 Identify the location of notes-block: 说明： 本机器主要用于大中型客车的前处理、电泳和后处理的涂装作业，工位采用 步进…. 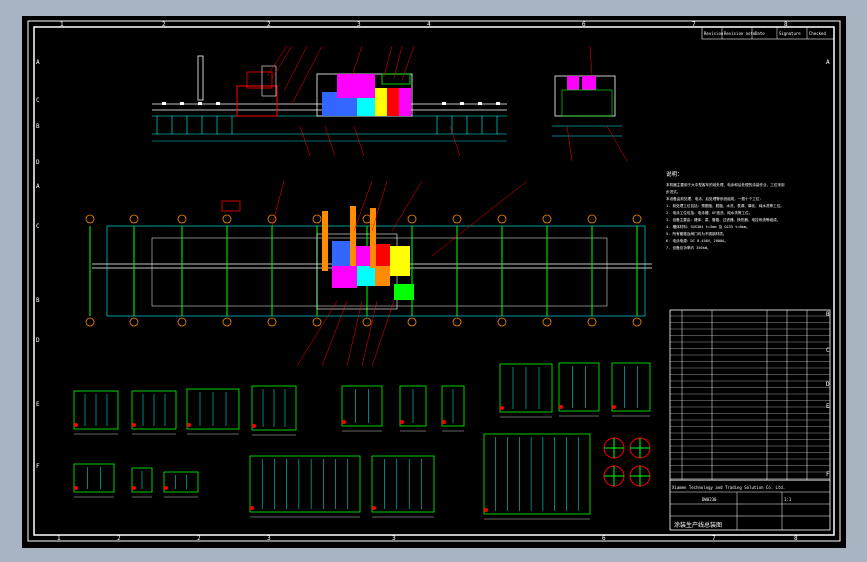
(725, 210).